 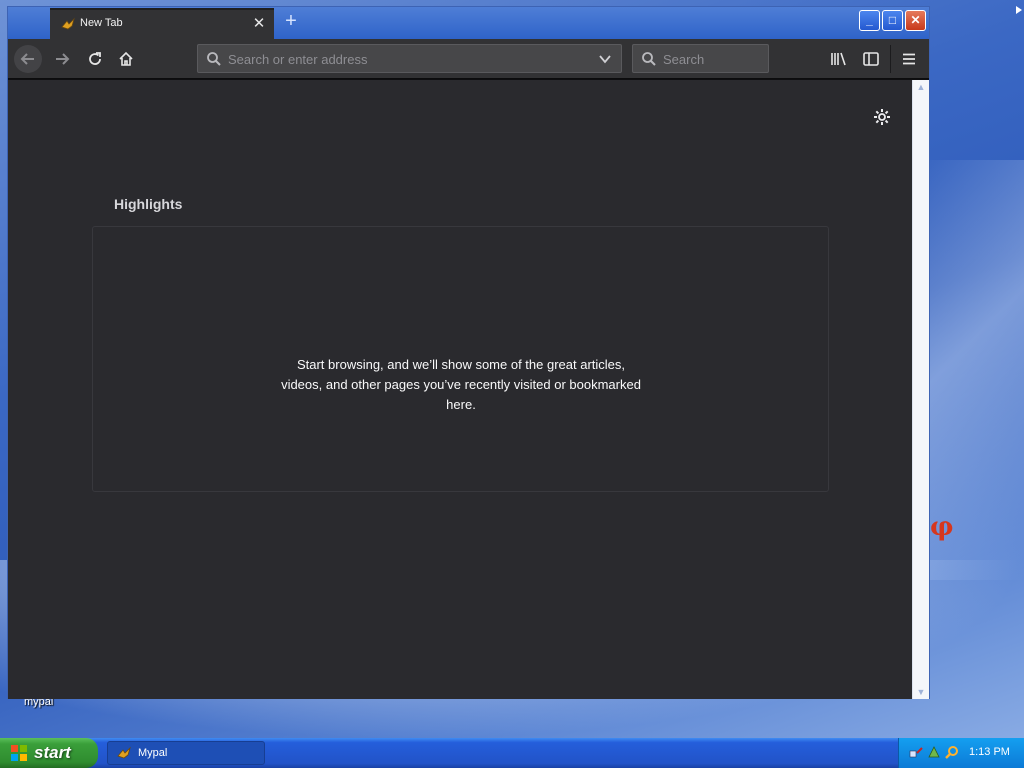 What do you see at coordinates (952, 752) in the screenshot?
I see `search-tray-icon` at bounding box center [952, 752].